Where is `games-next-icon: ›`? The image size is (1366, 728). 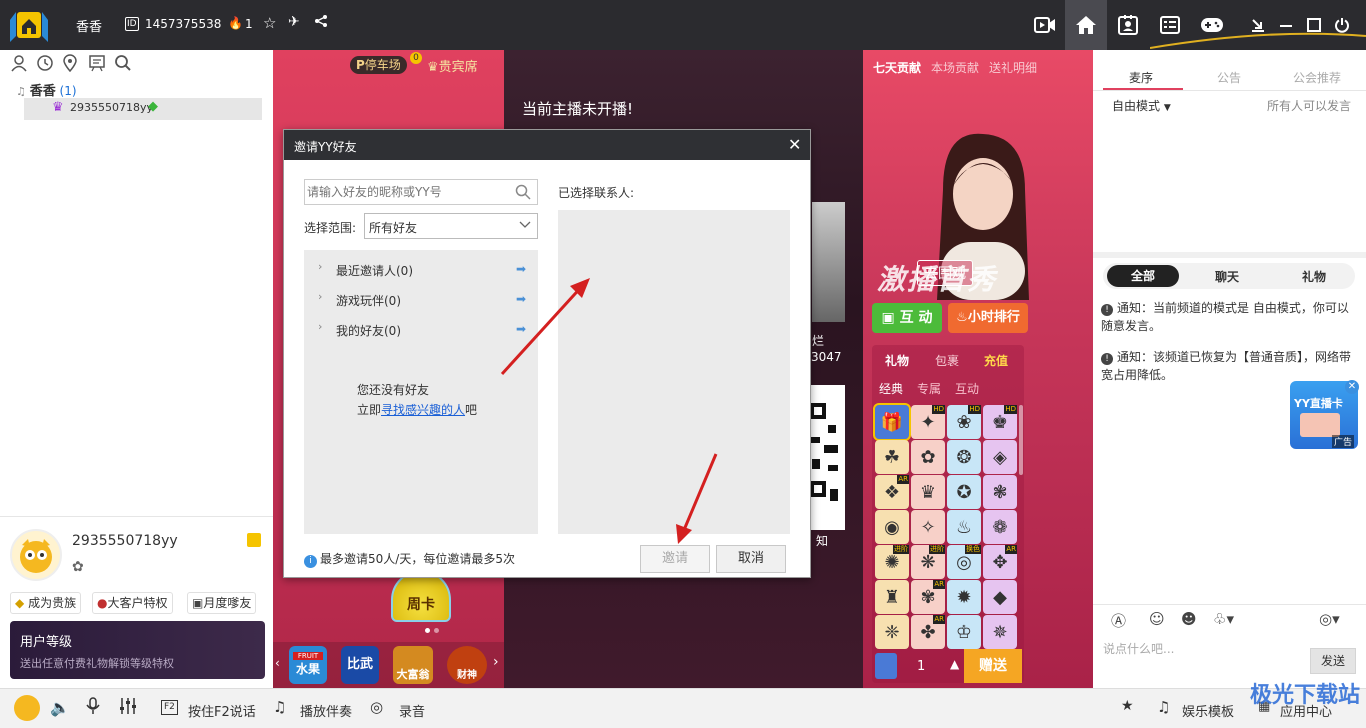 games-next-icon: › is located at coordinates (496, 662).